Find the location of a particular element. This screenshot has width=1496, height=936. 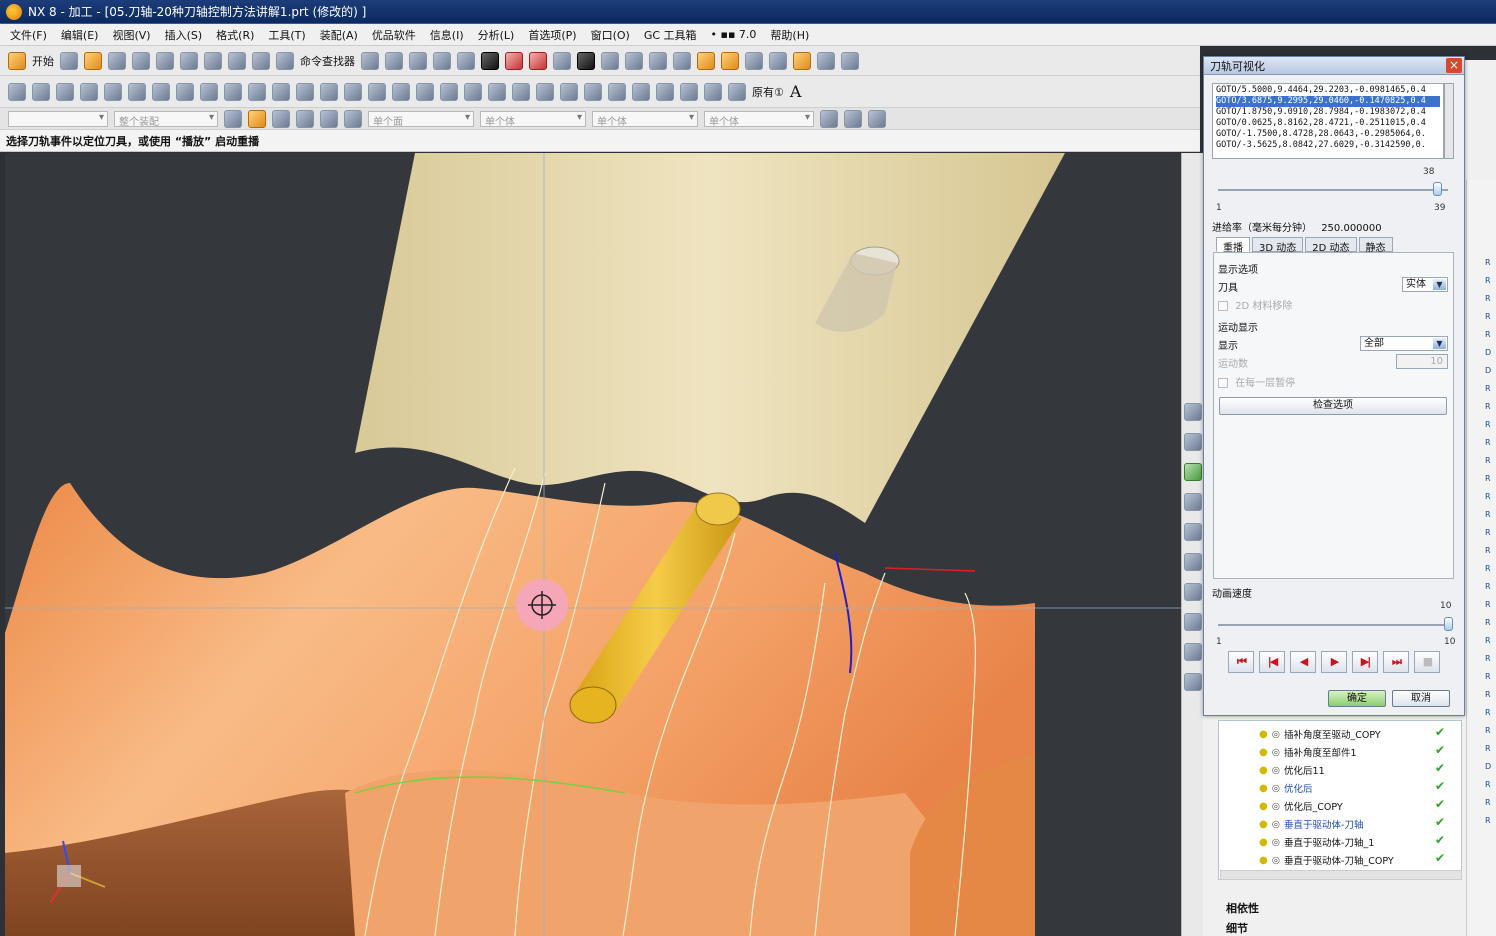

wcs-icon is located at coordinates (682, 60).